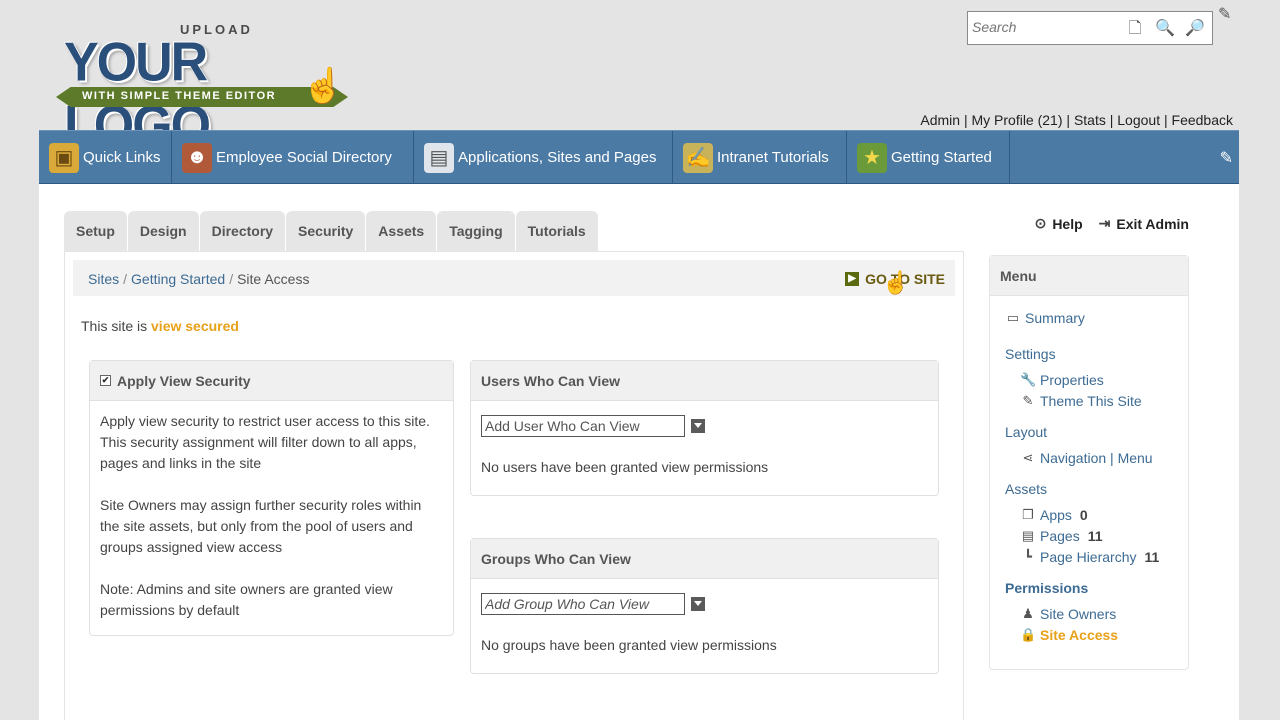  Describe the element at coordinates (105, 380) in the screenshot. I see `apply-security-checkbox: ✔` at that location.